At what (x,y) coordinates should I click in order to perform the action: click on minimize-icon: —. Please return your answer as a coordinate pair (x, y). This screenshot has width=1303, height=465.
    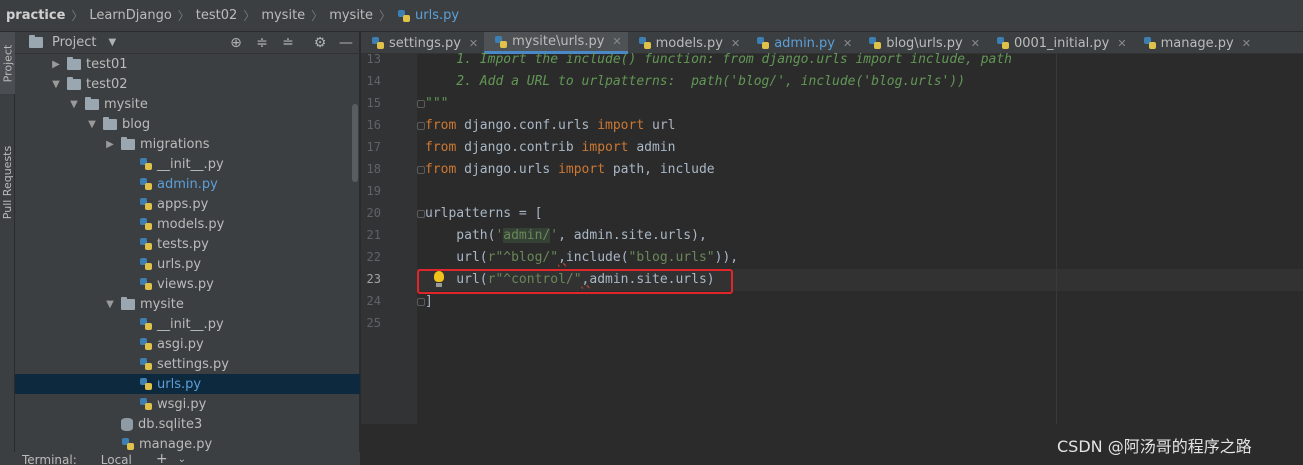
    Looking at the image, I should click on (346, 43).